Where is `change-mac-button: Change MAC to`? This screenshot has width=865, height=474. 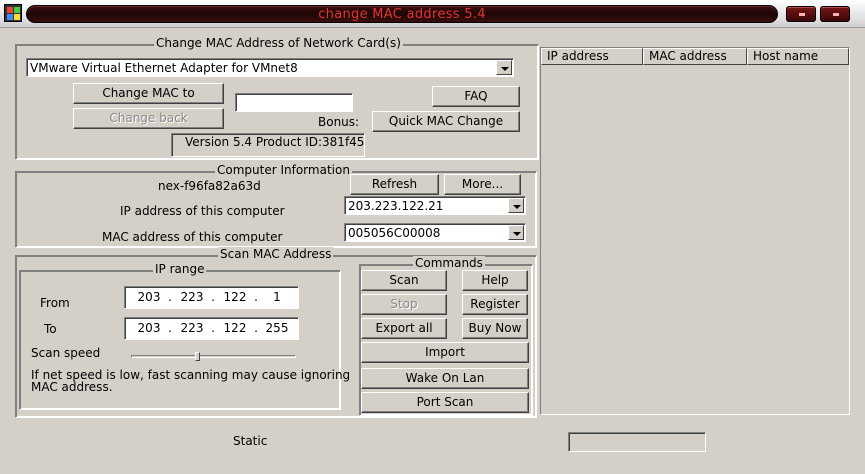 change-mac-button: Change MAC to is located at coordinates (148, 93).